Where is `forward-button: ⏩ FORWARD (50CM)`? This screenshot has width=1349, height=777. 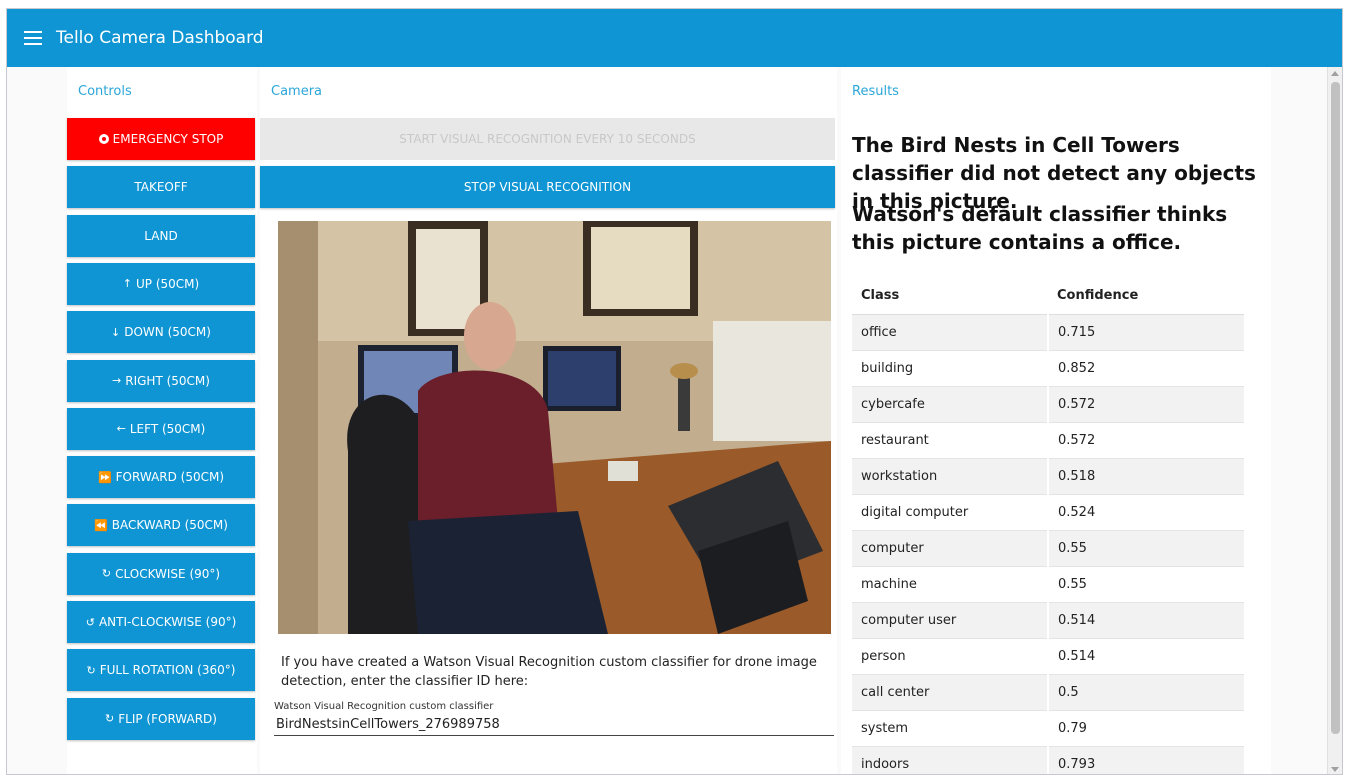
forward-button: ⏩ FORWARD (50CM) is located at coordinates (161, 477).